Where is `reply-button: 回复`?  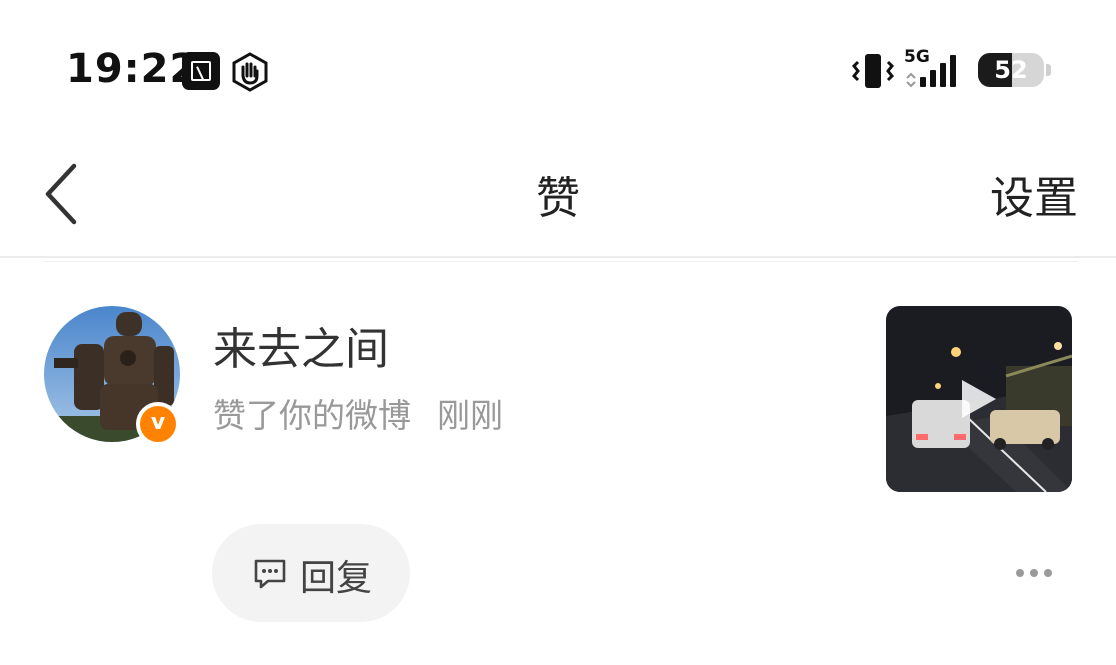
reply-button: 回复 is located at coordinates (311, 573).